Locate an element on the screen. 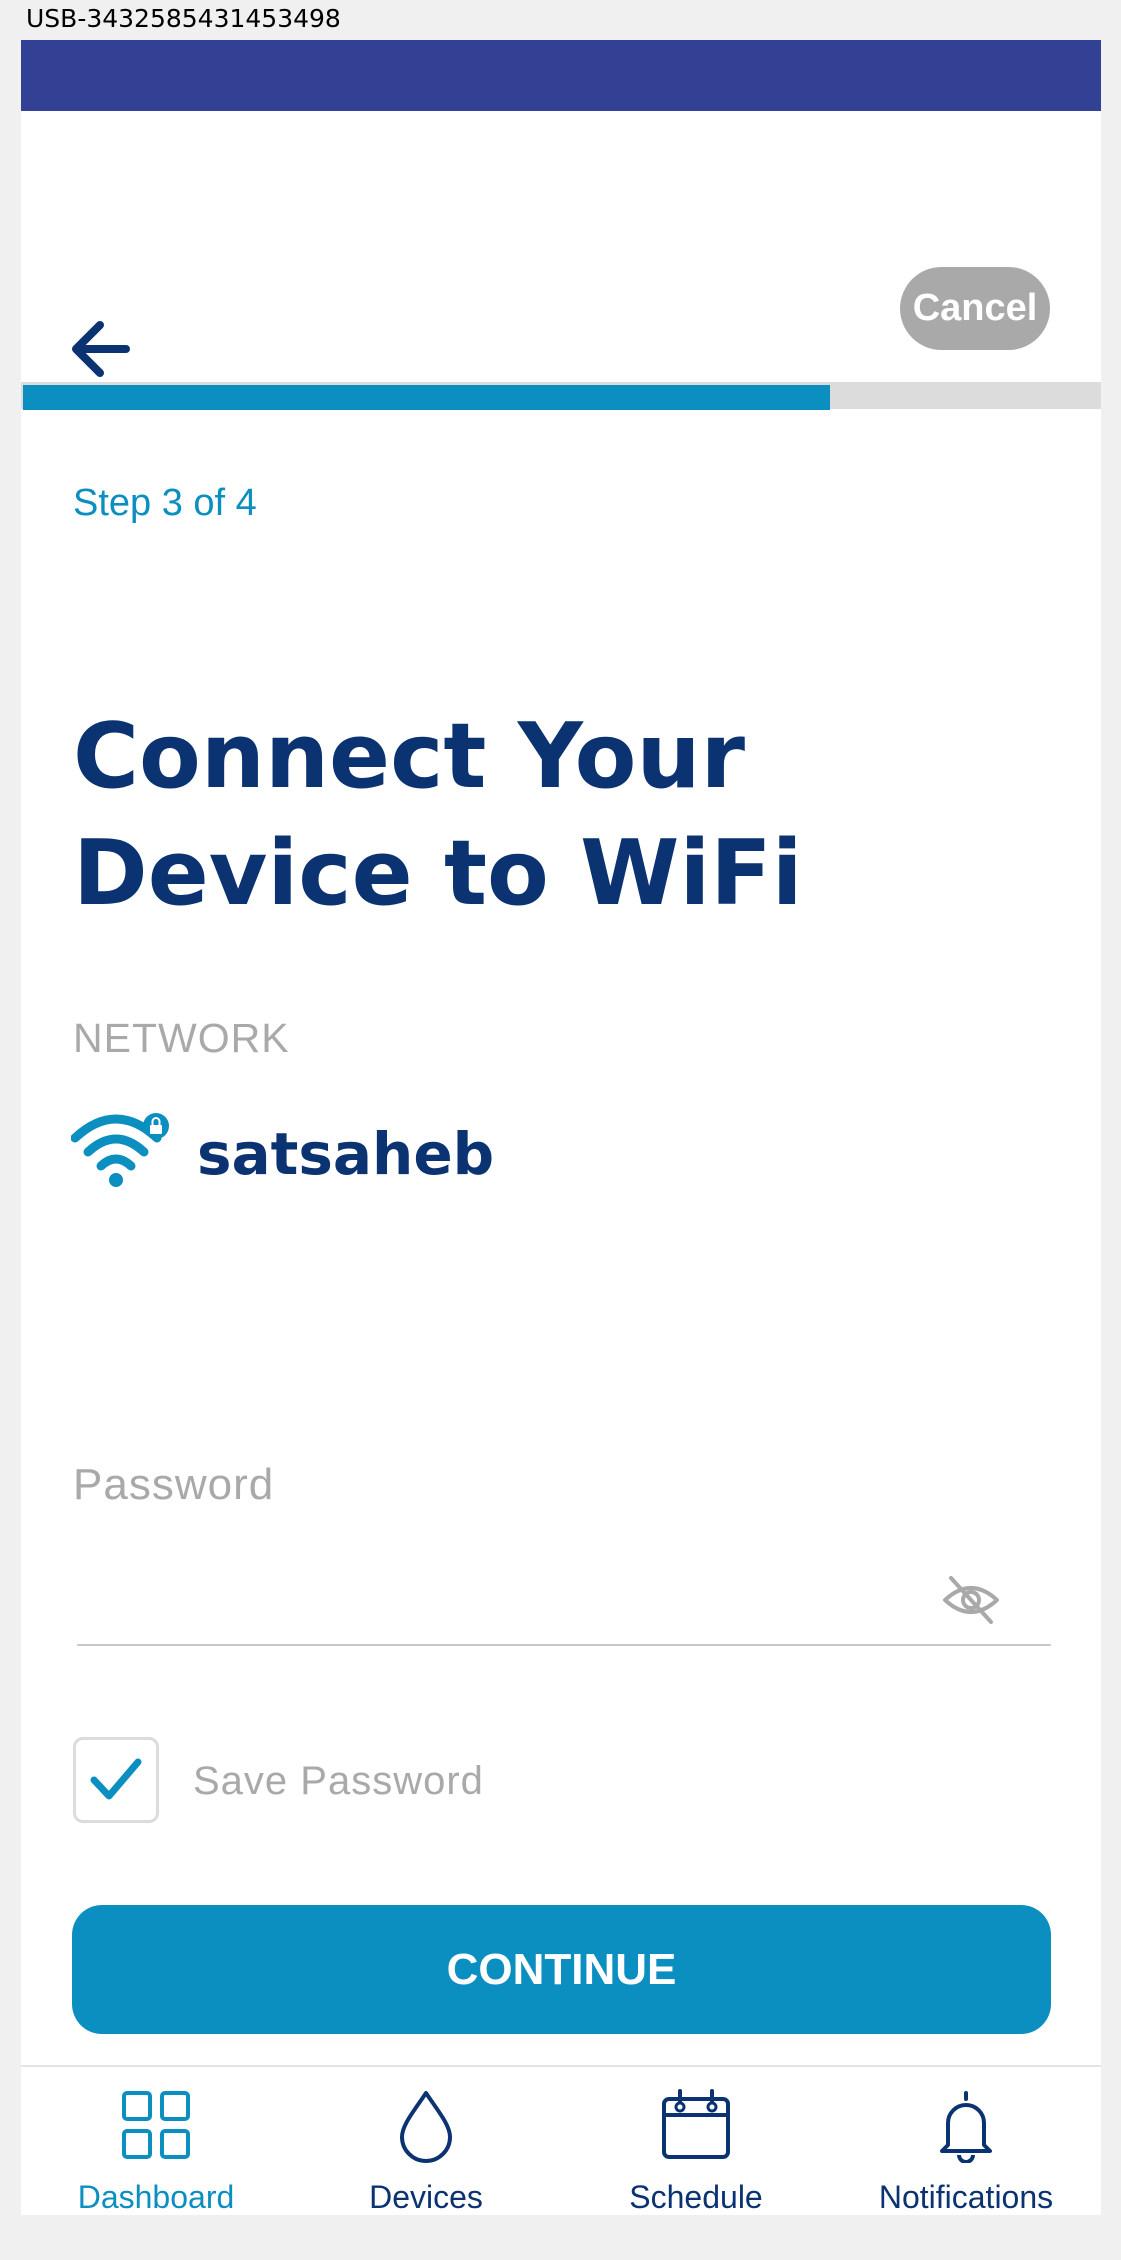  cancel-button: Cancel is located at coordinates (975, 308).